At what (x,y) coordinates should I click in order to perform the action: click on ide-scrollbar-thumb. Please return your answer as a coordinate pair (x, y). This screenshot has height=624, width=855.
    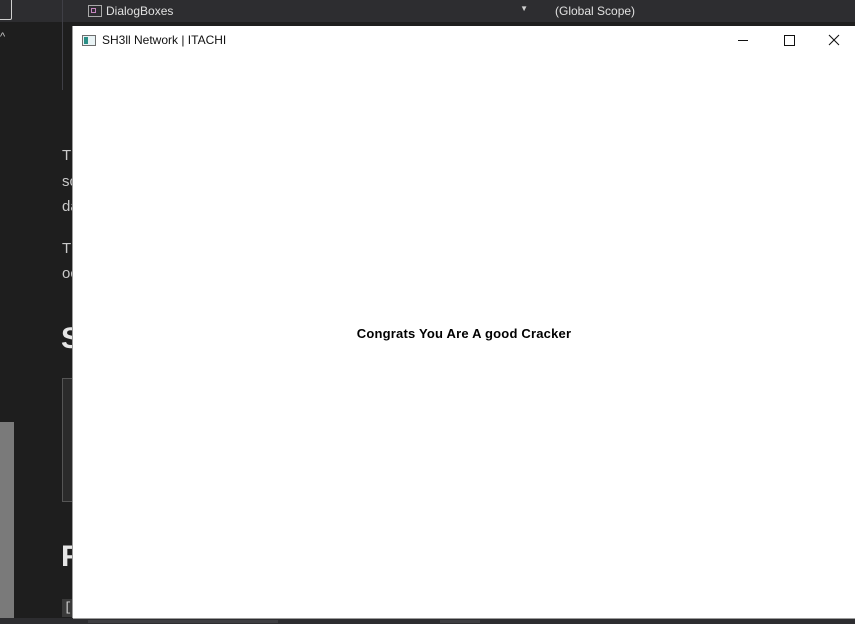
    Looking at the image, I should click on (7, 523).